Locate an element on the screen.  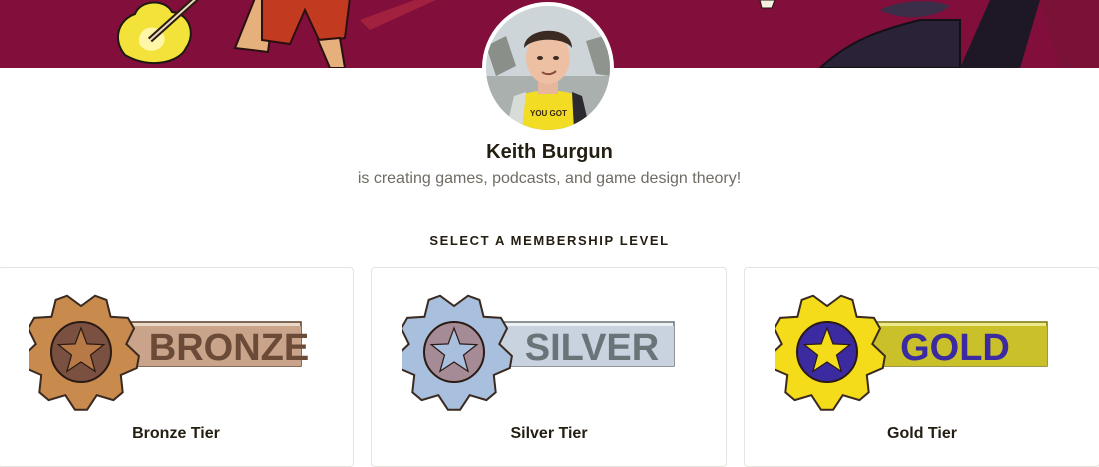
silver-badge-icon: SILVER is located at coordinates (538, 352).